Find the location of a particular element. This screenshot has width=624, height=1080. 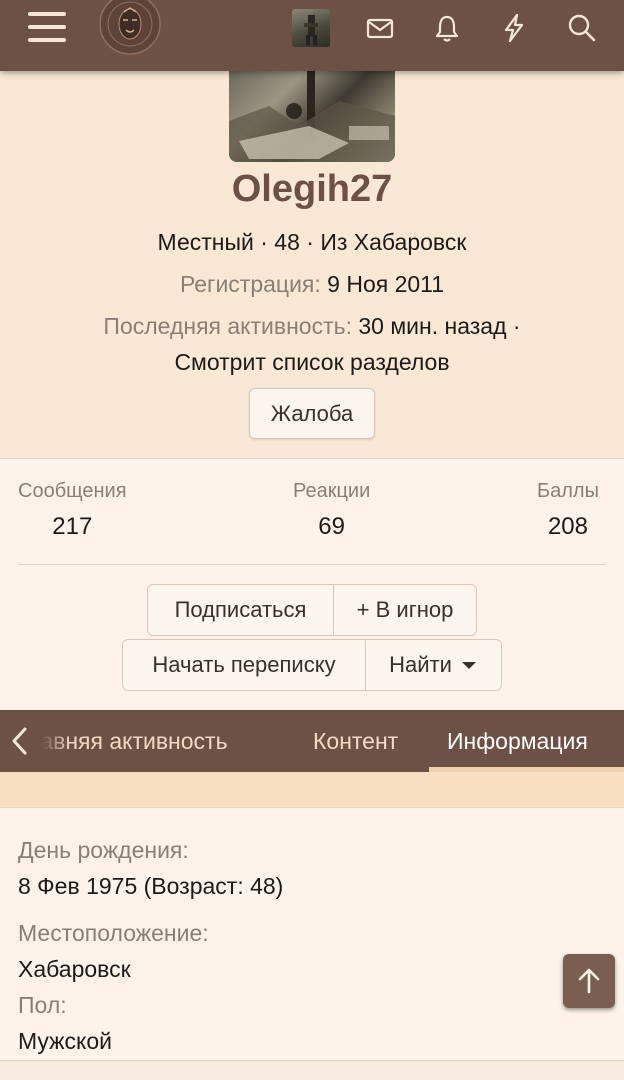

birthday-label: День рождения: is located at coordinates (103, 850).